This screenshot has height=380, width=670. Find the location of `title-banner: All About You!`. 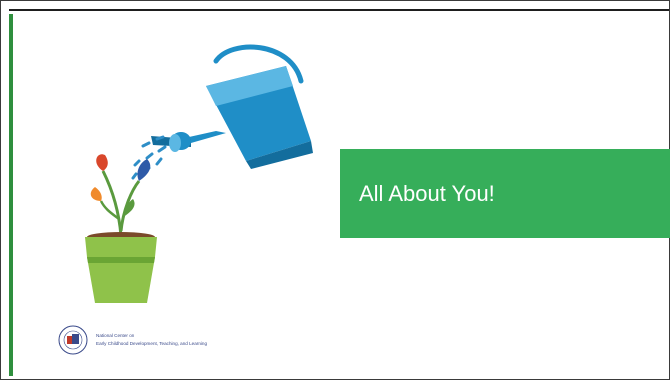

title-banner: All About You! is located at coordinates (505, 193).